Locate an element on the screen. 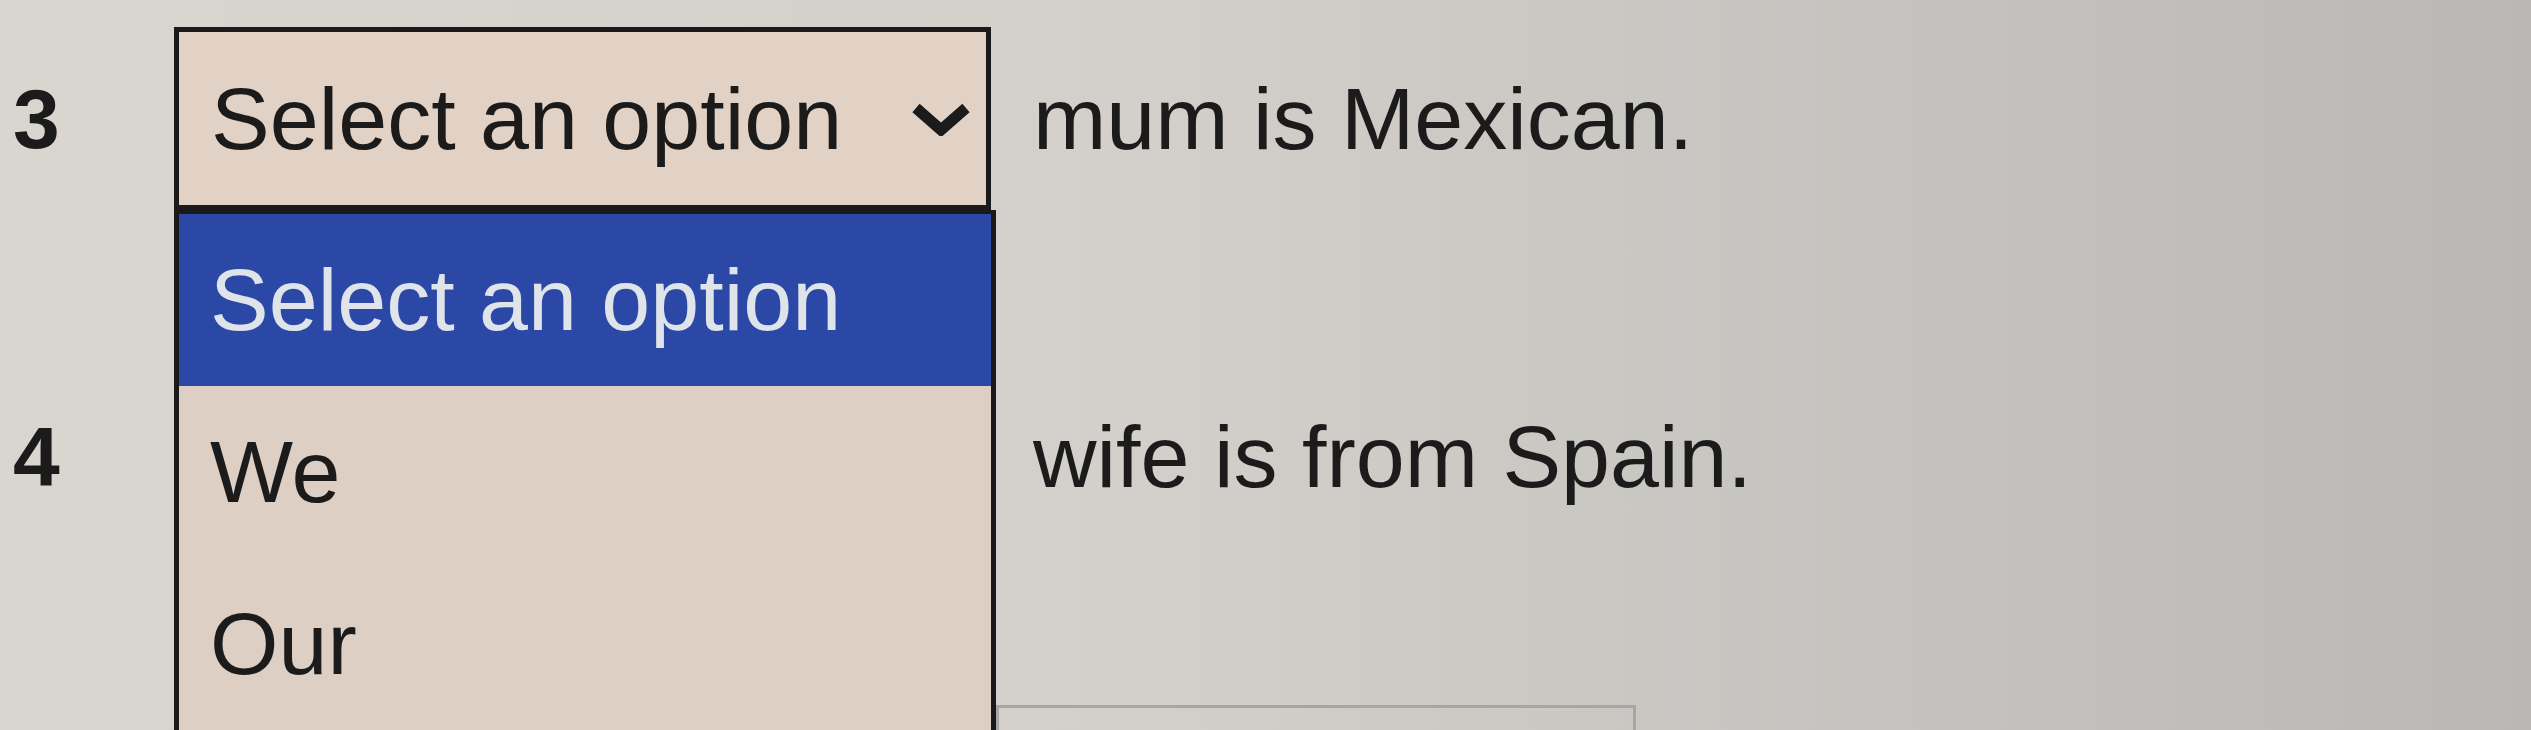  dropdown-option: Our is located at coordinates (585, 644).